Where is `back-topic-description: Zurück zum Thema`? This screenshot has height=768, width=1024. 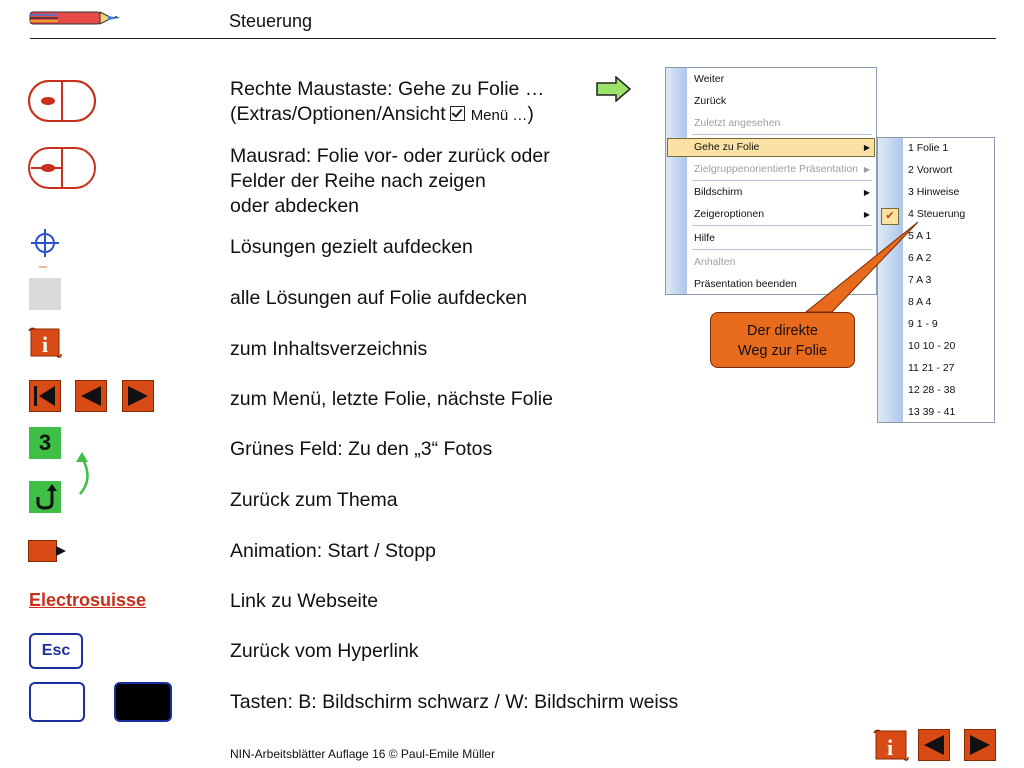 back-topic-description: Zurück zum Thema is located at coordinates (314, 500).